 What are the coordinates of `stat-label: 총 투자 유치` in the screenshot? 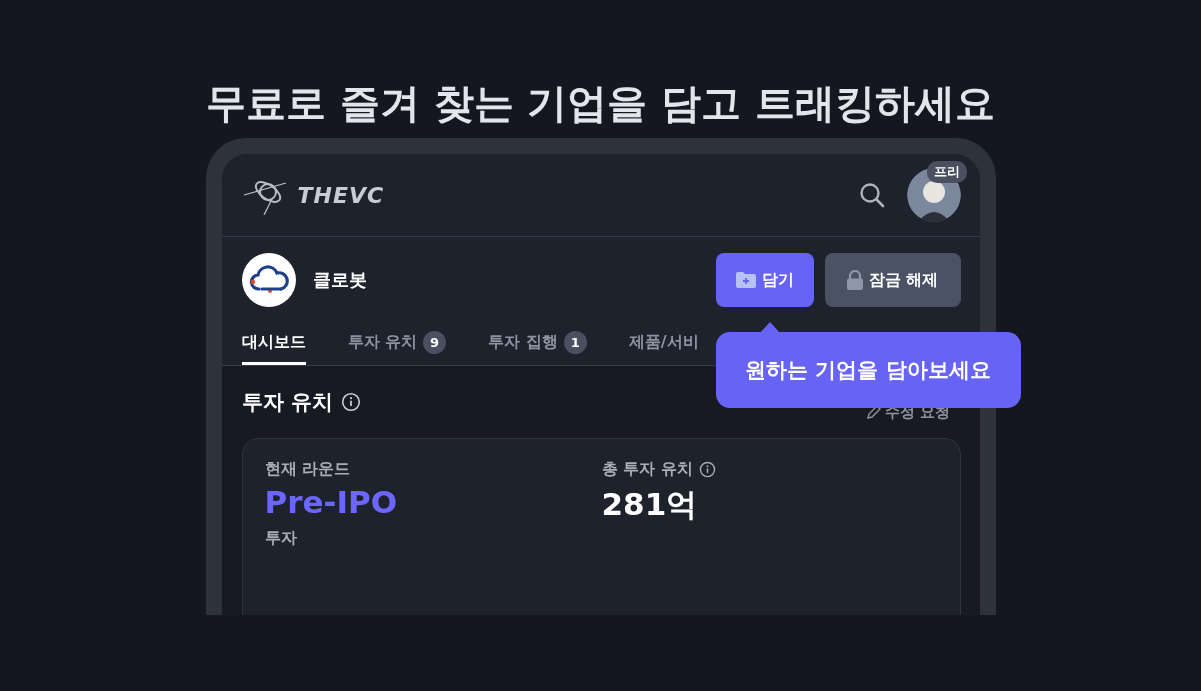 It's located at (647, 469).